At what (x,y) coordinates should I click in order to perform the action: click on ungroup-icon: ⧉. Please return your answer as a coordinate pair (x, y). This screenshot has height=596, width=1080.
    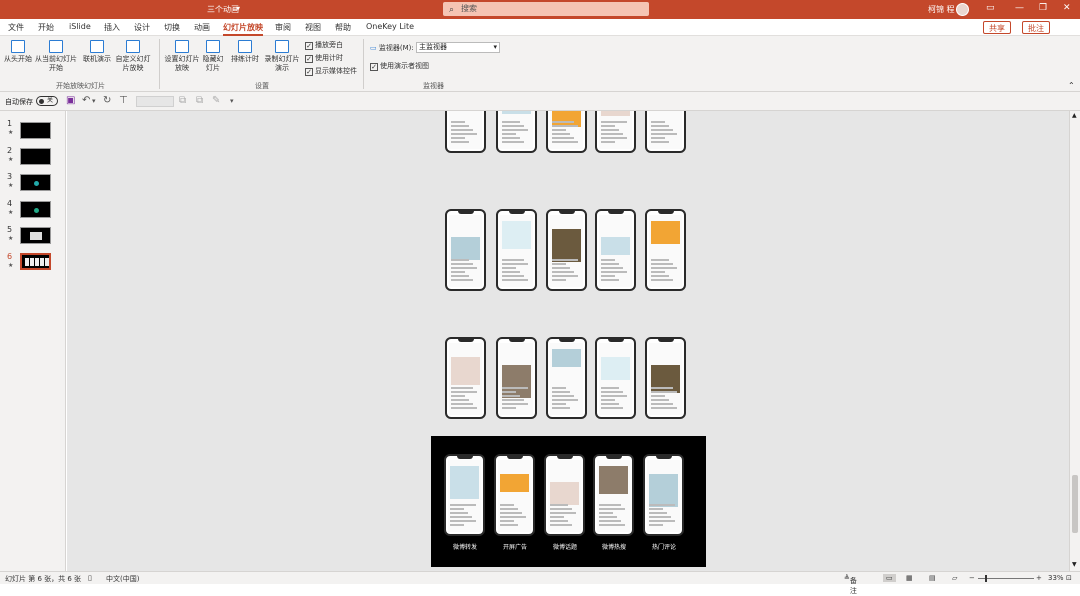
    Looking at the image, I should click on (199, 100).